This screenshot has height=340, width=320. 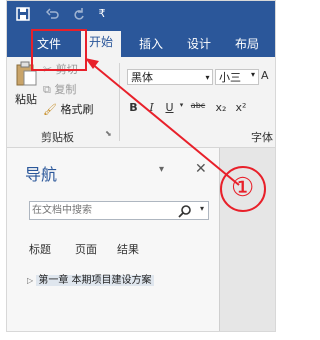 I want to click on annotation-number: ①, so click(x=243, y=188).